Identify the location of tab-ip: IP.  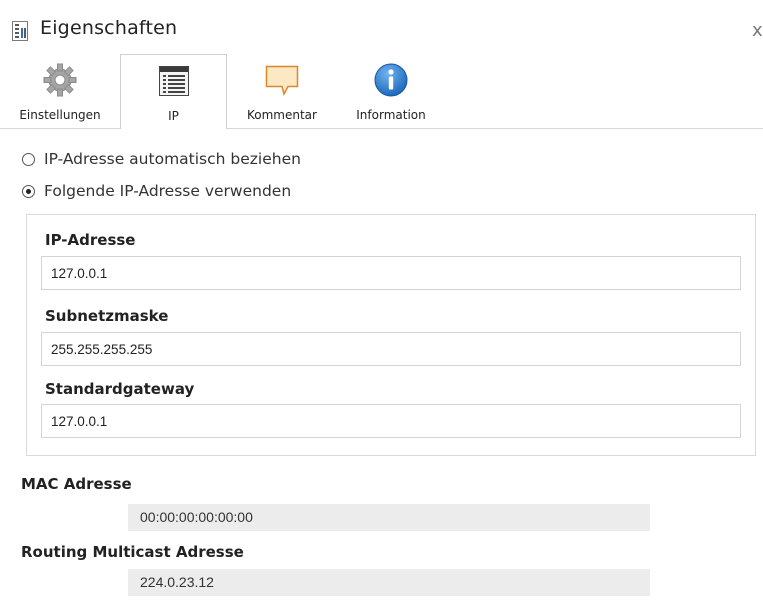
(173, 91).